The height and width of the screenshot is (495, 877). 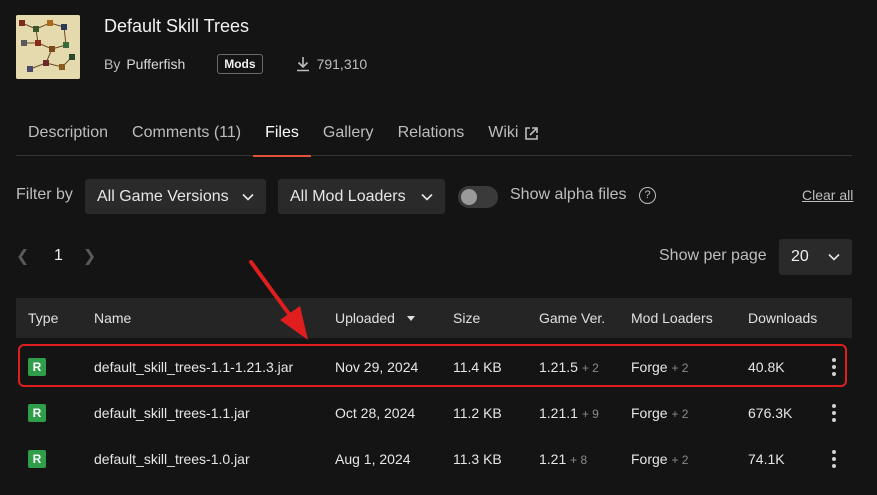 I want to click on header-uploaded: Uploaded, so click(x=375, y=318).